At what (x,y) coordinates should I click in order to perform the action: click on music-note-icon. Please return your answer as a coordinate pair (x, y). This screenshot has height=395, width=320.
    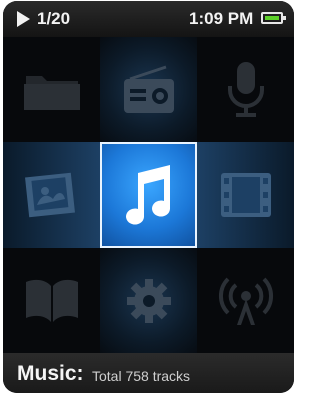
    Looking at the image, I should click on (147, 195).